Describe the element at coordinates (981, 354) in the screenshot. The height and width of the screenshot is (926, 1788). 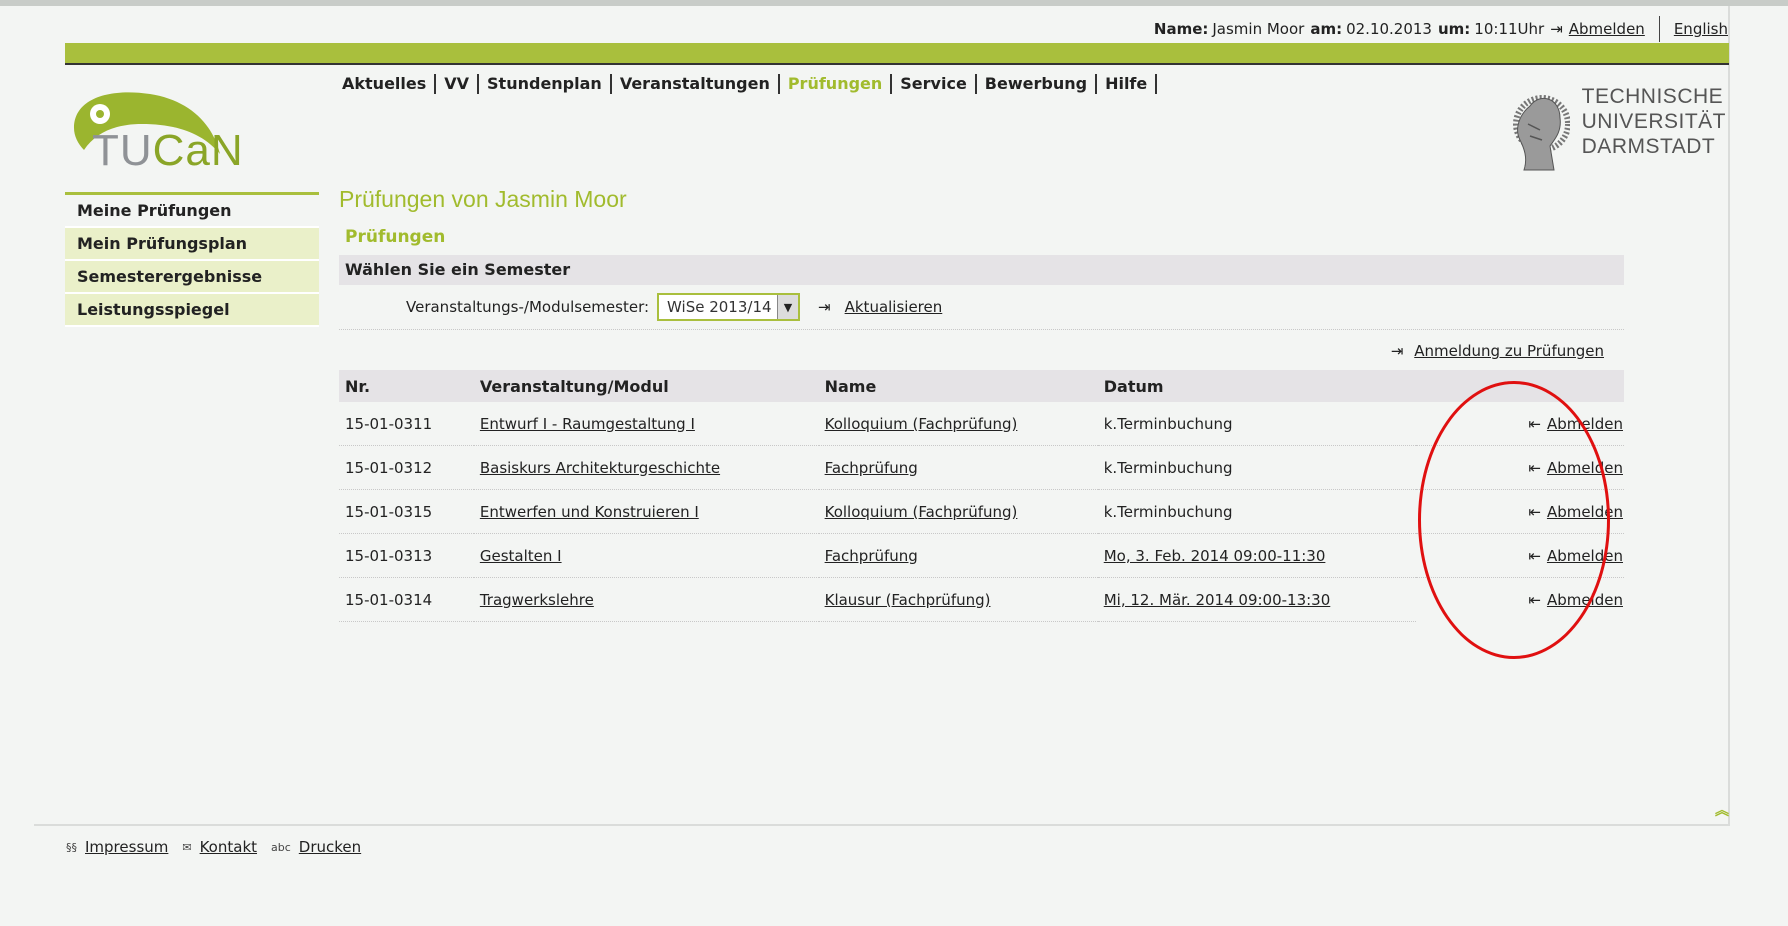
I see `register-row: ⇥ Anmeldung zu Prüfungen` at that location.